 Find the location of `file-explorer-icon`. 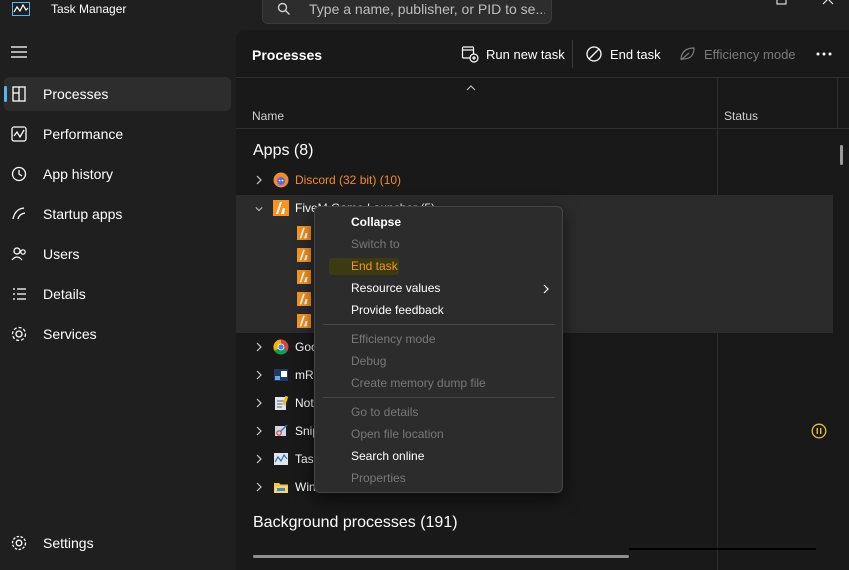

file-explorer-icon is located at coordinates (281, 488).